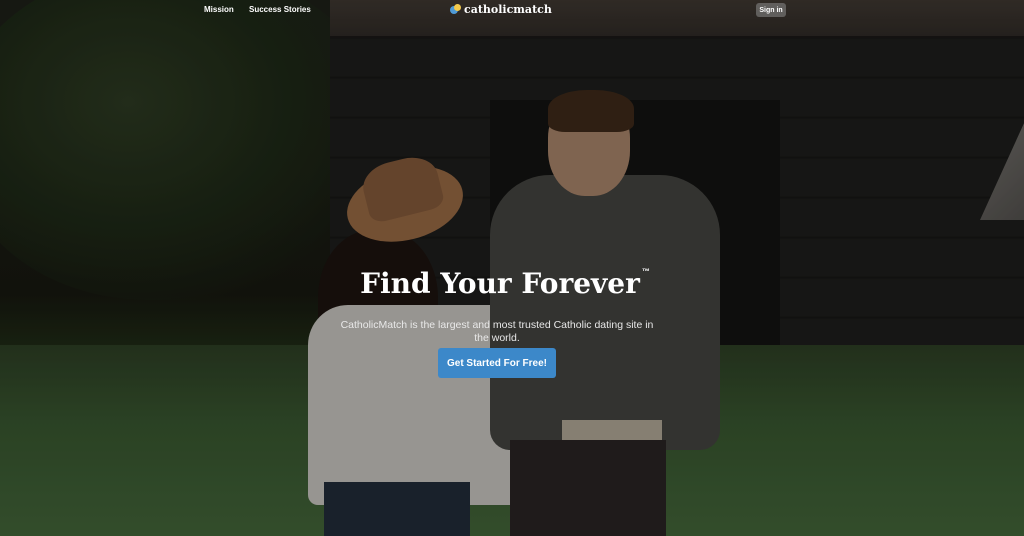 This screenshot has height=536, width=1024. What do you see at coordinates (280, 9) in the screenshot?
I see `nav-success-stories-link: Success Stories` at bounding box center [280, 9].